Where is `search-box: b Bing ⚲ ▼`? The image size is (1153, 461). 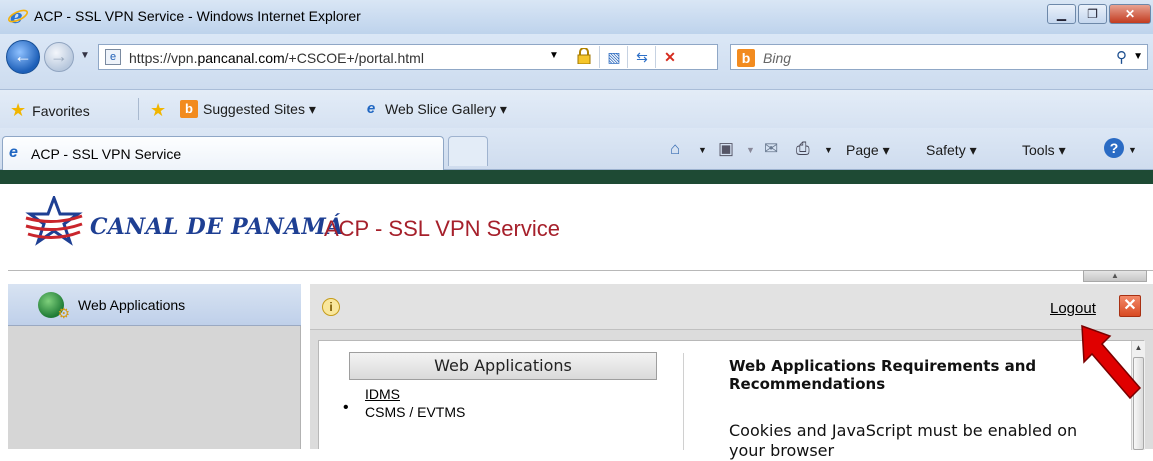 search-box: b Bing ⚲ ▼ is located at coordinates (939, 57).